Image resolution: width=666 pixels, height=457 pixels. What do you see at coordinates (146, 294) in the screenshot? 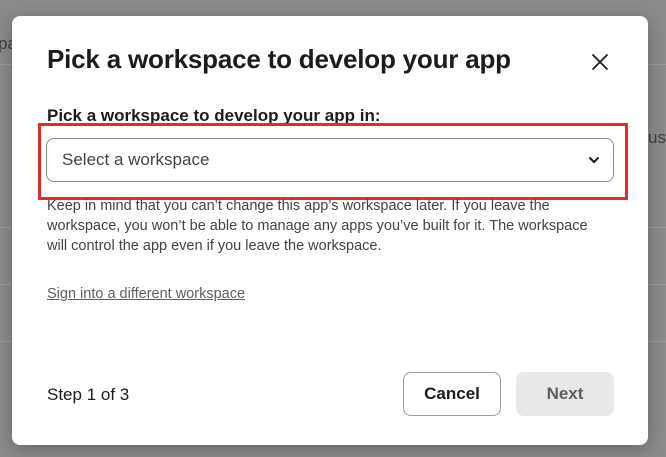
I see `sign-into-different-workspace-link: Sign into a different workspace` at bounding box center [146, 294].